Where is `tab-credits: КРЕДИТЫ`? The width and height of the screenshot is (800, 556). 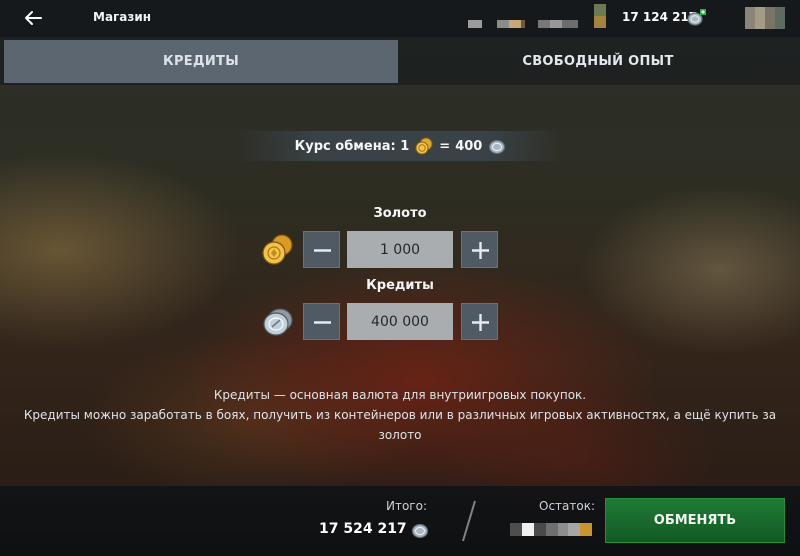
tab-credits: КРЕДИТЫ is located at coordinates (201, 61).